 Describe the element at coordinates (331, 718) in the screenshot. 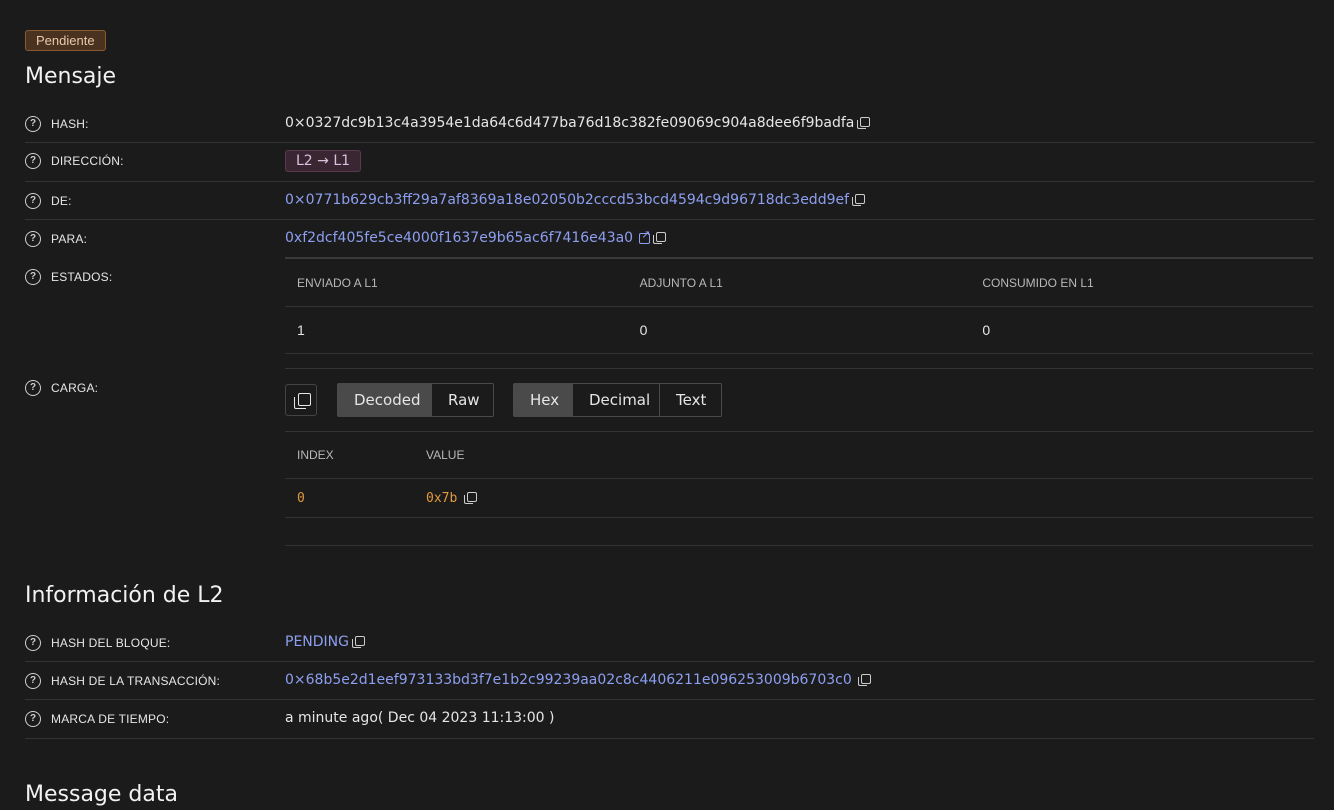

I see `timestamp-relative: a minute ago` at that location.